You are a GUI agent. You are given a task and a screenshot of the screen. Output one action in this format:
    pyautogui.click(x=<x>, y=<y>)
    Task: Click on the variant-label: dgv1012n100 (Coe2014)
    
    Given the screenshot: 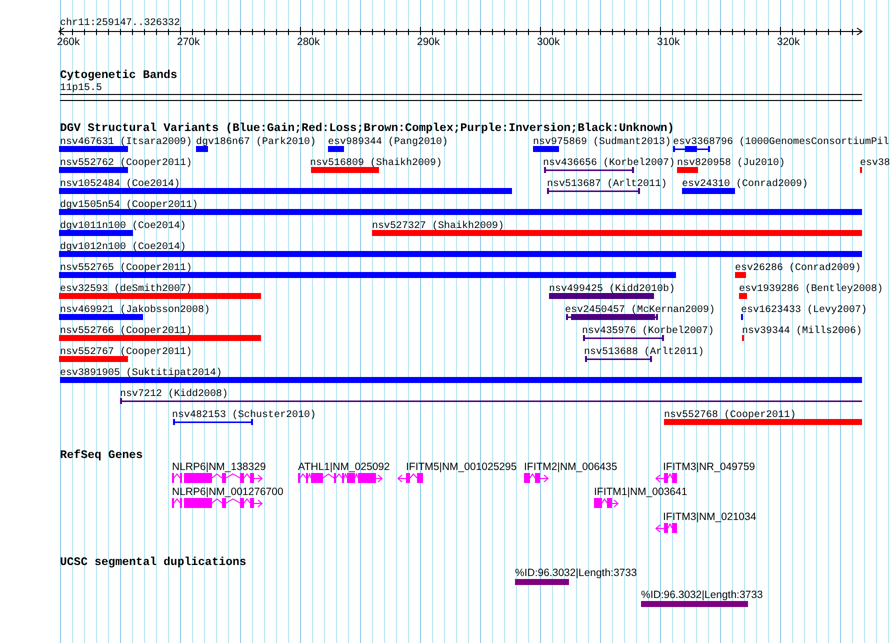 What is the action you would take?
    pyautogui.click(x=123, y=247)
    